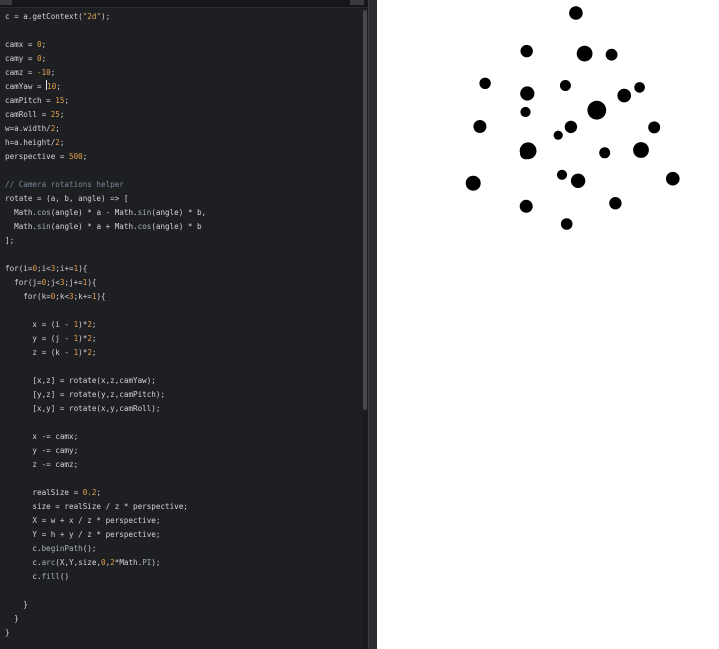 Image resolution: width=719 pixels, height=649 pixels. What do you see at coordinates (105, 185) in the screenshot?
I see `code-line: // Camera rotations helper` at bounding box center [105, 185].